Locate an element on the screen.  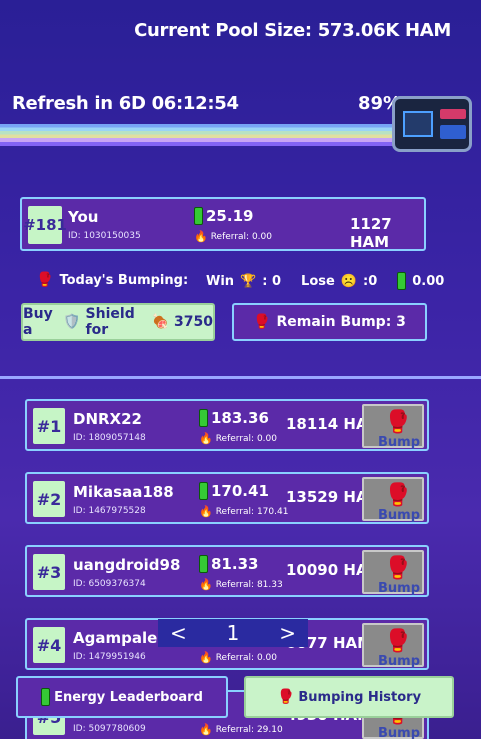
trophy-icon: 🏆 is located at coordinates (248, 281).